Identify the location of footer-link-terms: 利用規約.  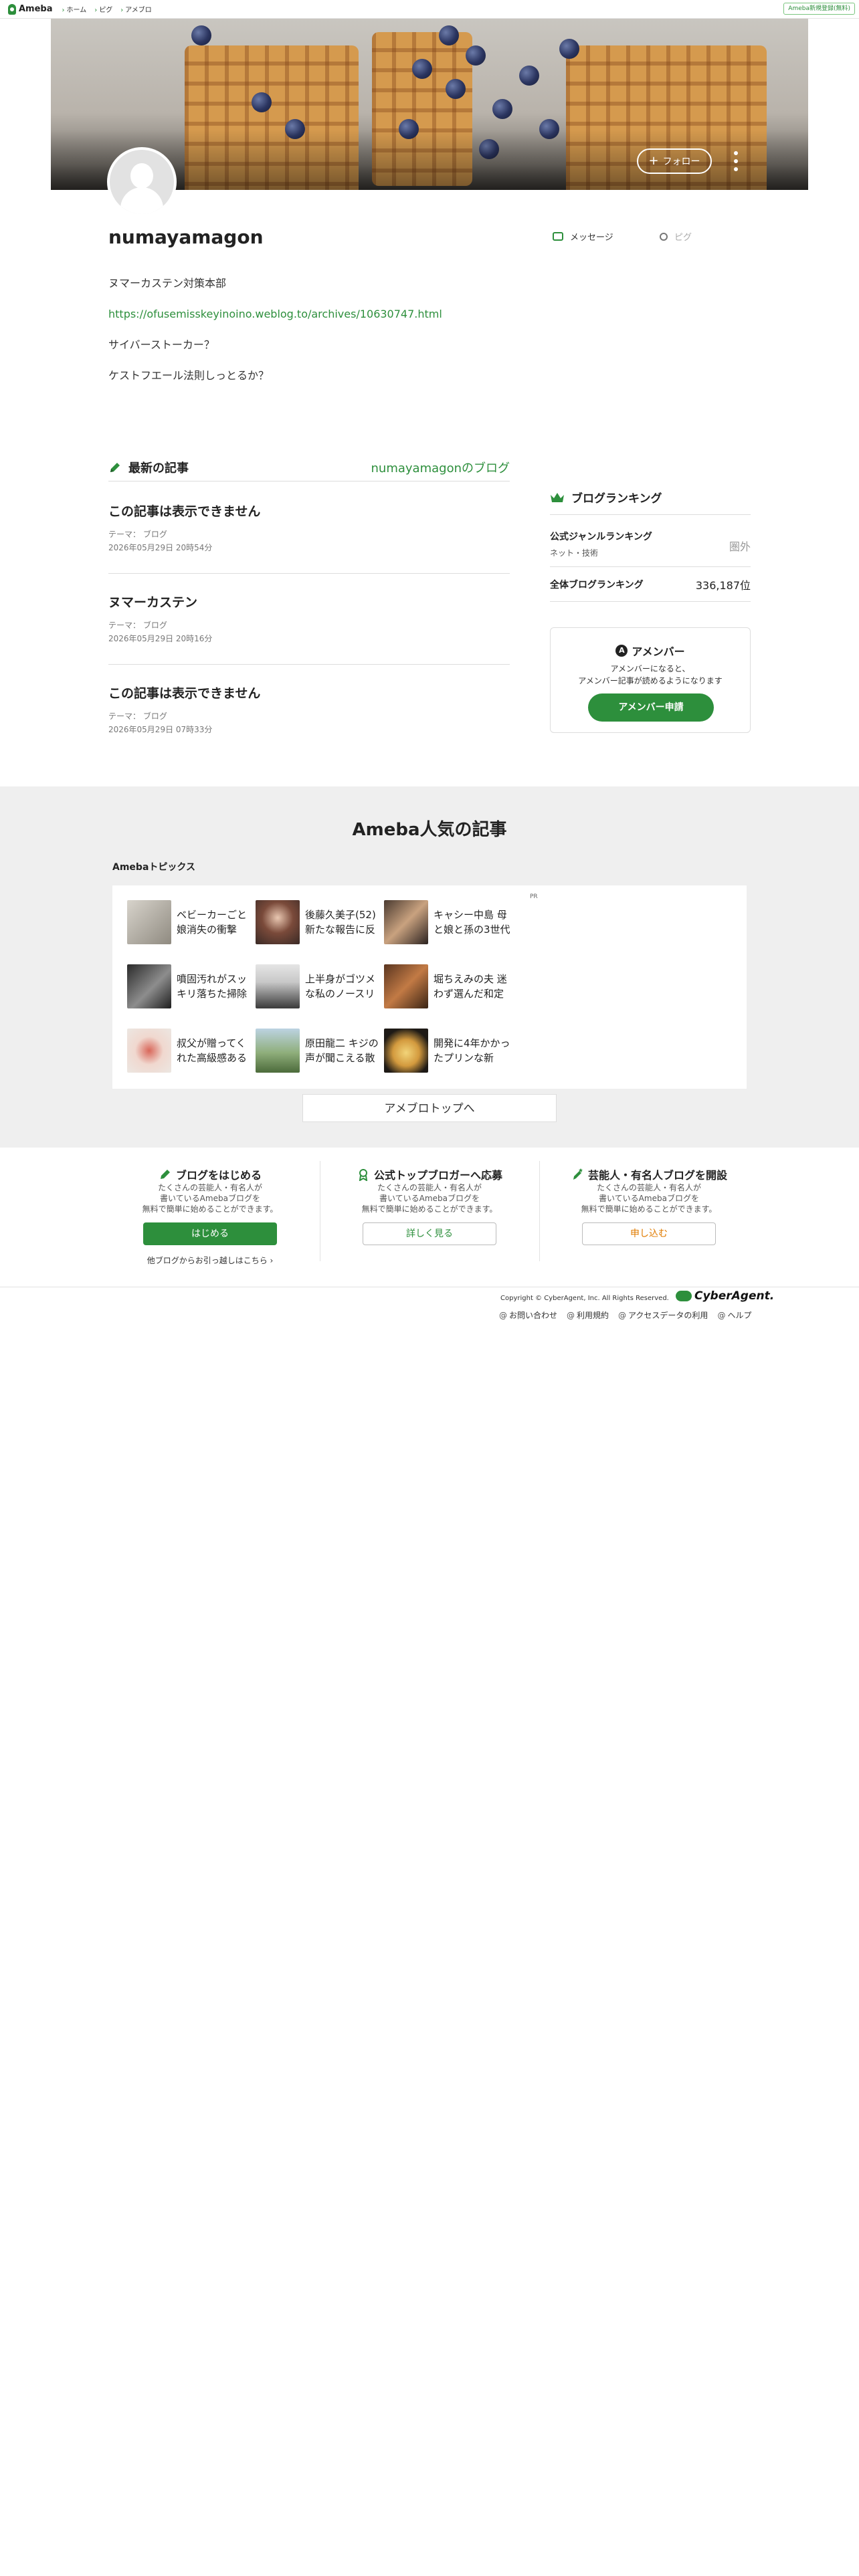
(588, 1315).